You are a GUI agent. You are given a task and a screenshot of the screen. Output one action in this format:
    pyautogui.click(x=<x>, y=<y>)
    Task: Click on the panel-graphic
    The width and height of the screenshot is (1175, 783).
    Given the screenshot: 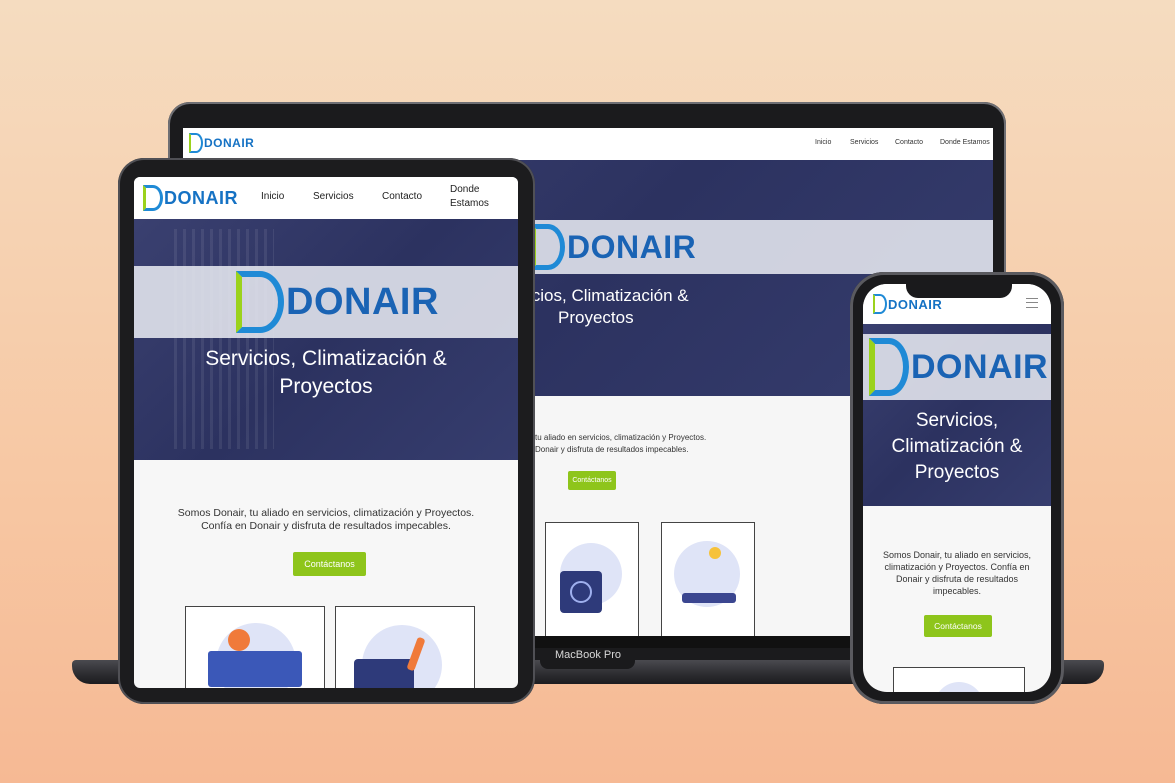 What is the action you would take?
    pyautogui.click(x=255, y=669)
    